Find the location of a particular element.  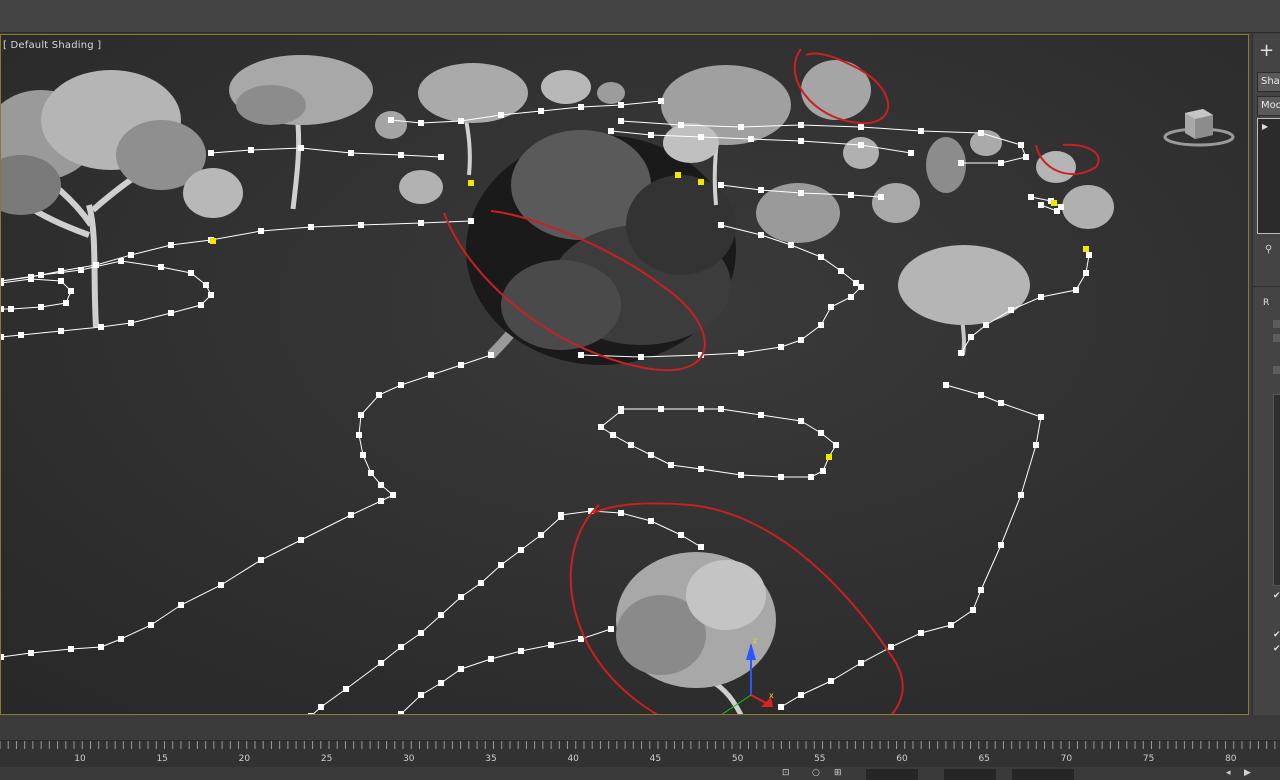

transform-type-icon: ⊞ is located at coordinates (838, 773).